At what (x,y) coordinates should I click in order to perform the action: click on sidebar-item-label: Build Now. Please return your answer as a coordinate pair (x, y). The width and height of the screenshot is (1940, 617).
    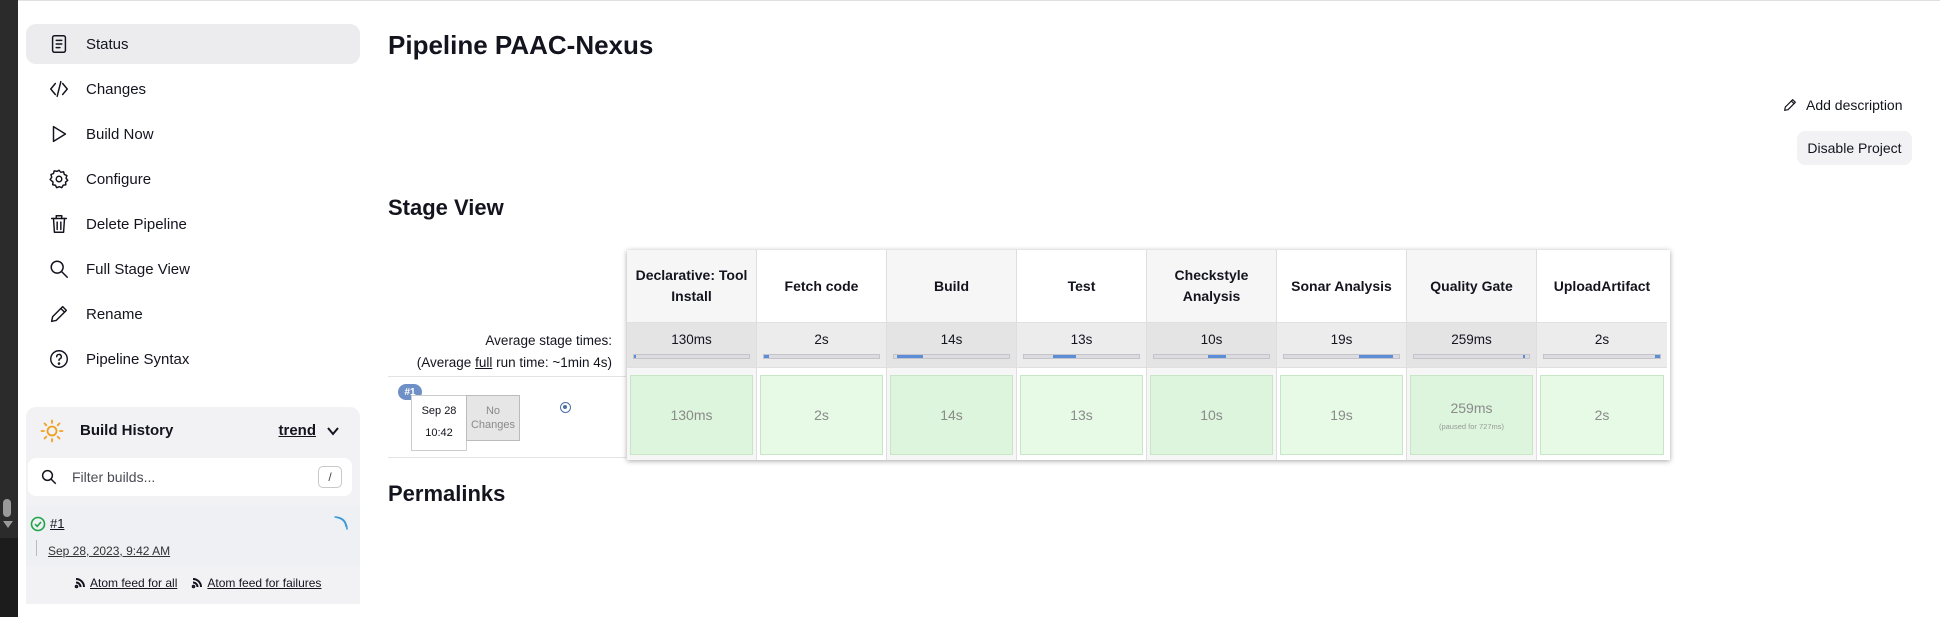
    Looking at the image, I should click on (120, 134).